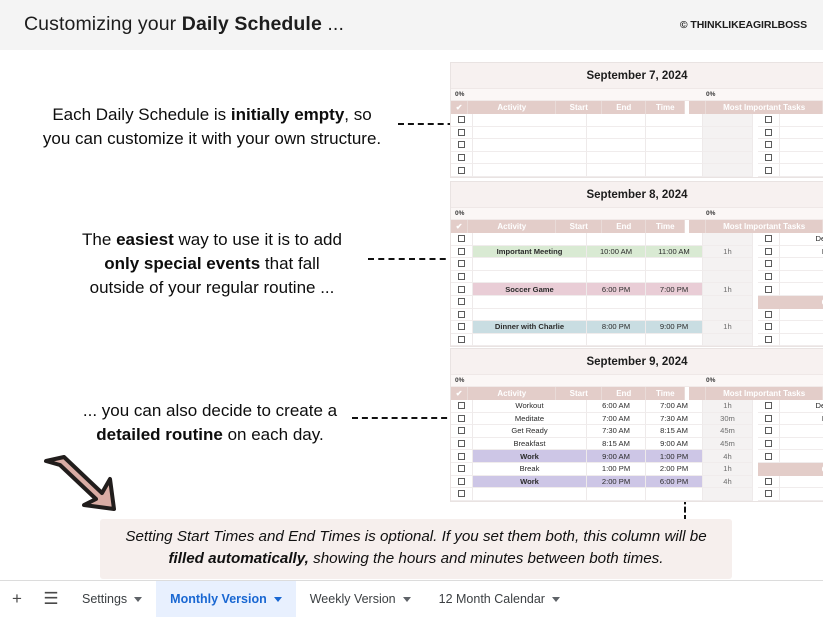 The width and height of the screenshot is (823, 617). What do you see at coordinates (674, 327) in the screenshot?
I see `activity-end-cell: 9:00 PM` at bounding box center [674, 327].